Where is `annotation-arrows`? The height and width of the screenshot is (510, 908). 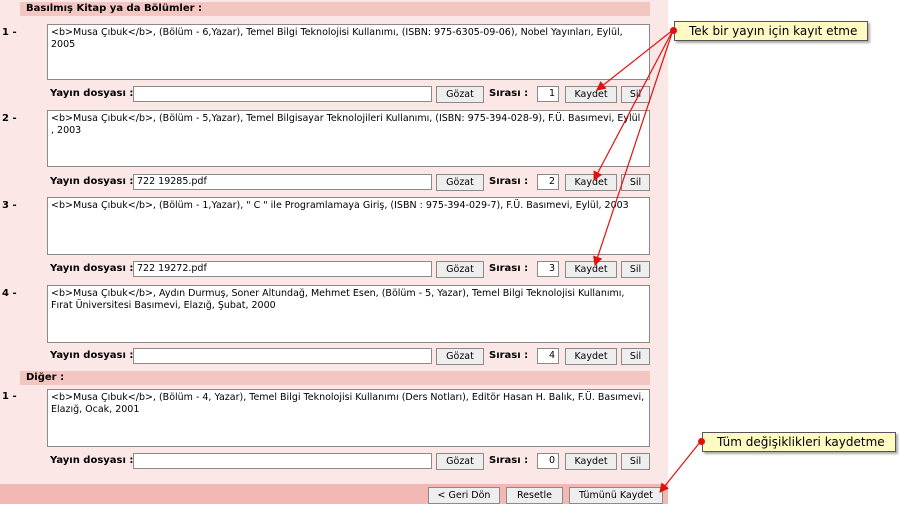
annotation-arrows is located at coordinates (647, 261).